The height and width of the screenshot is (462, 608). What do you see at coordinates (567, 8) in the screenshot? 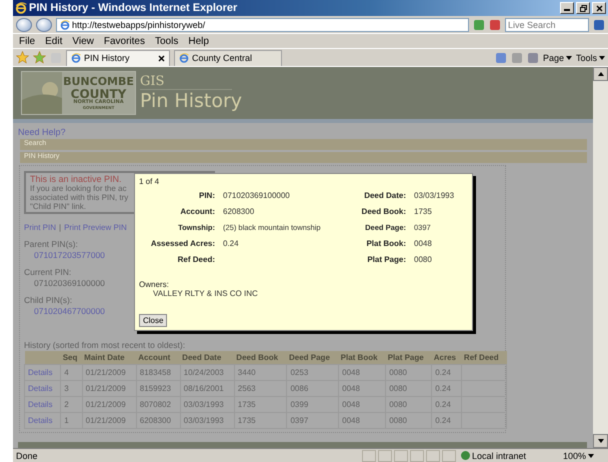
I see `minimize-button` at bounding box center [567, 8].